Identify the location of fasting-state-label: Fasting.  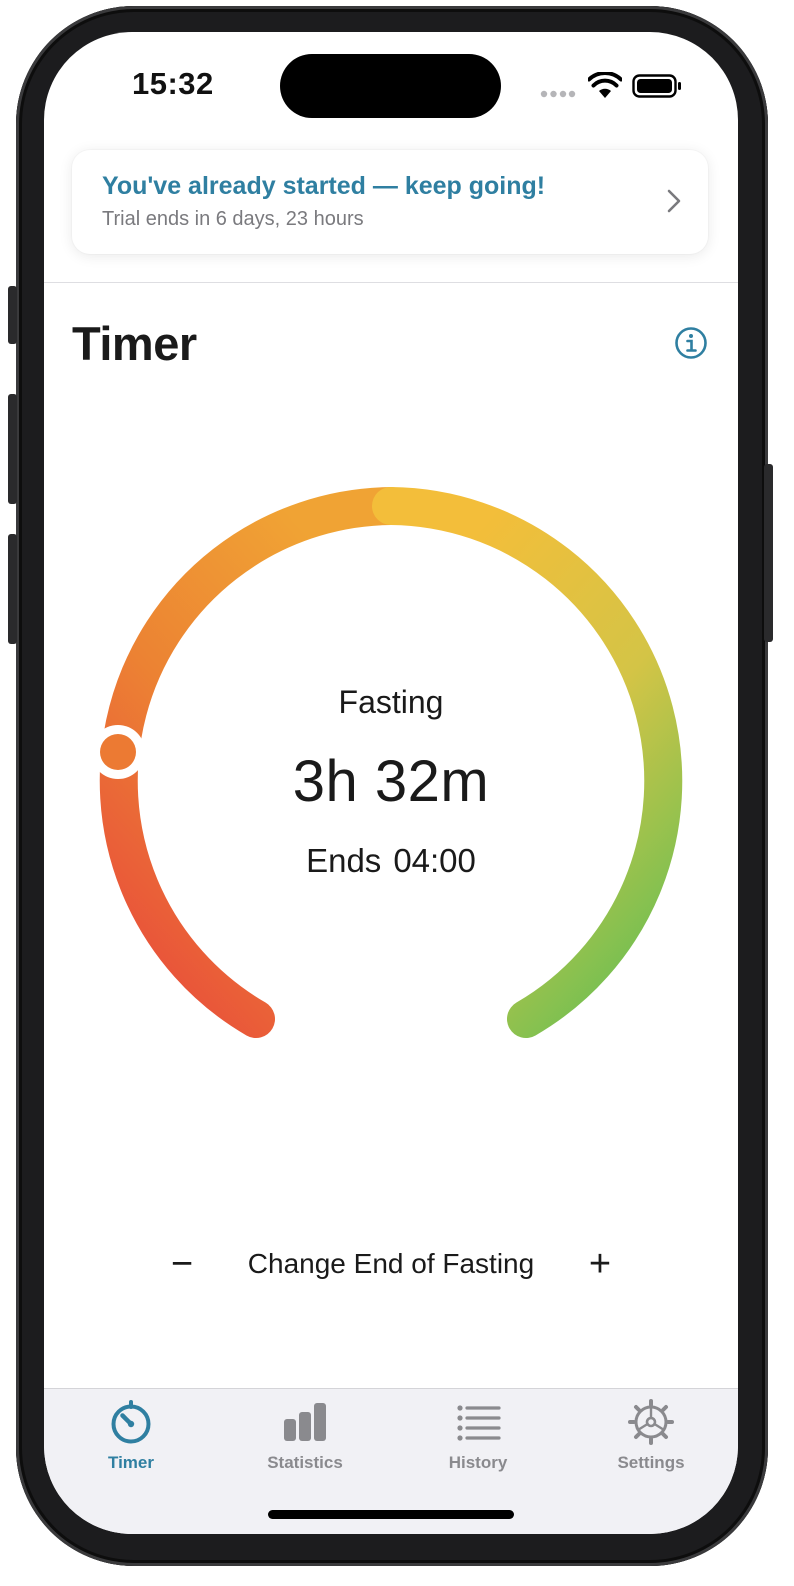
(391, 702).